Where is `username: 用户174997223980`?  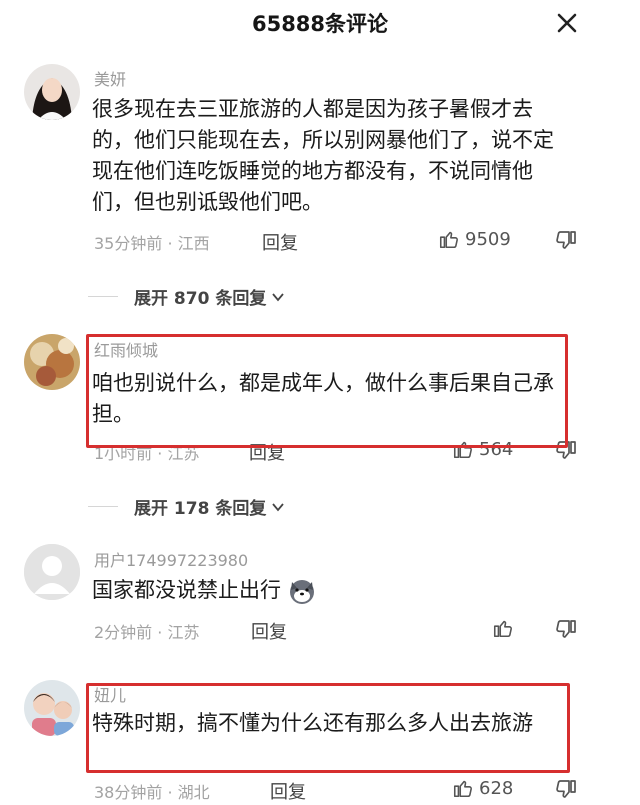
username: 用户174997223980 is located at coordinates (171, 559).